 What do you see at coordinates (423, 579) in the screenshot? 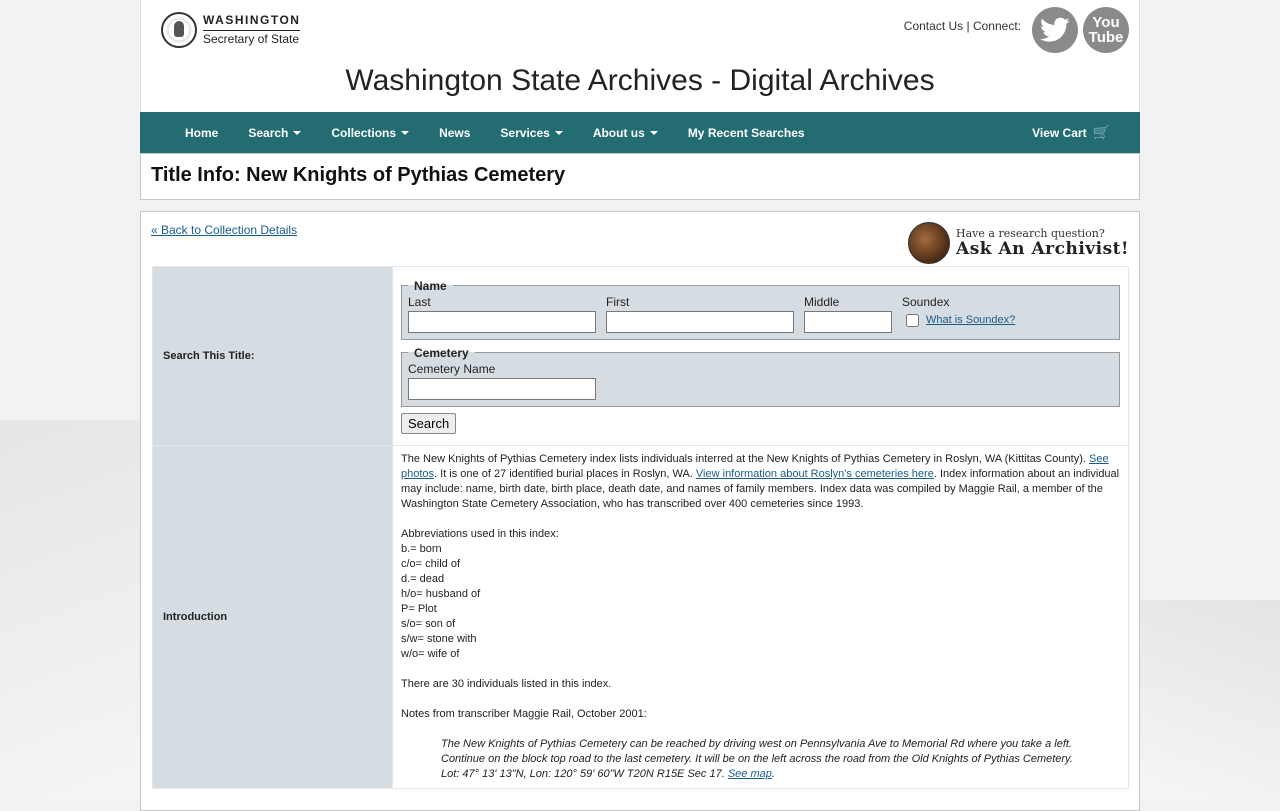
I see `list-item: d.= dead` at bounding box center [423, 579].